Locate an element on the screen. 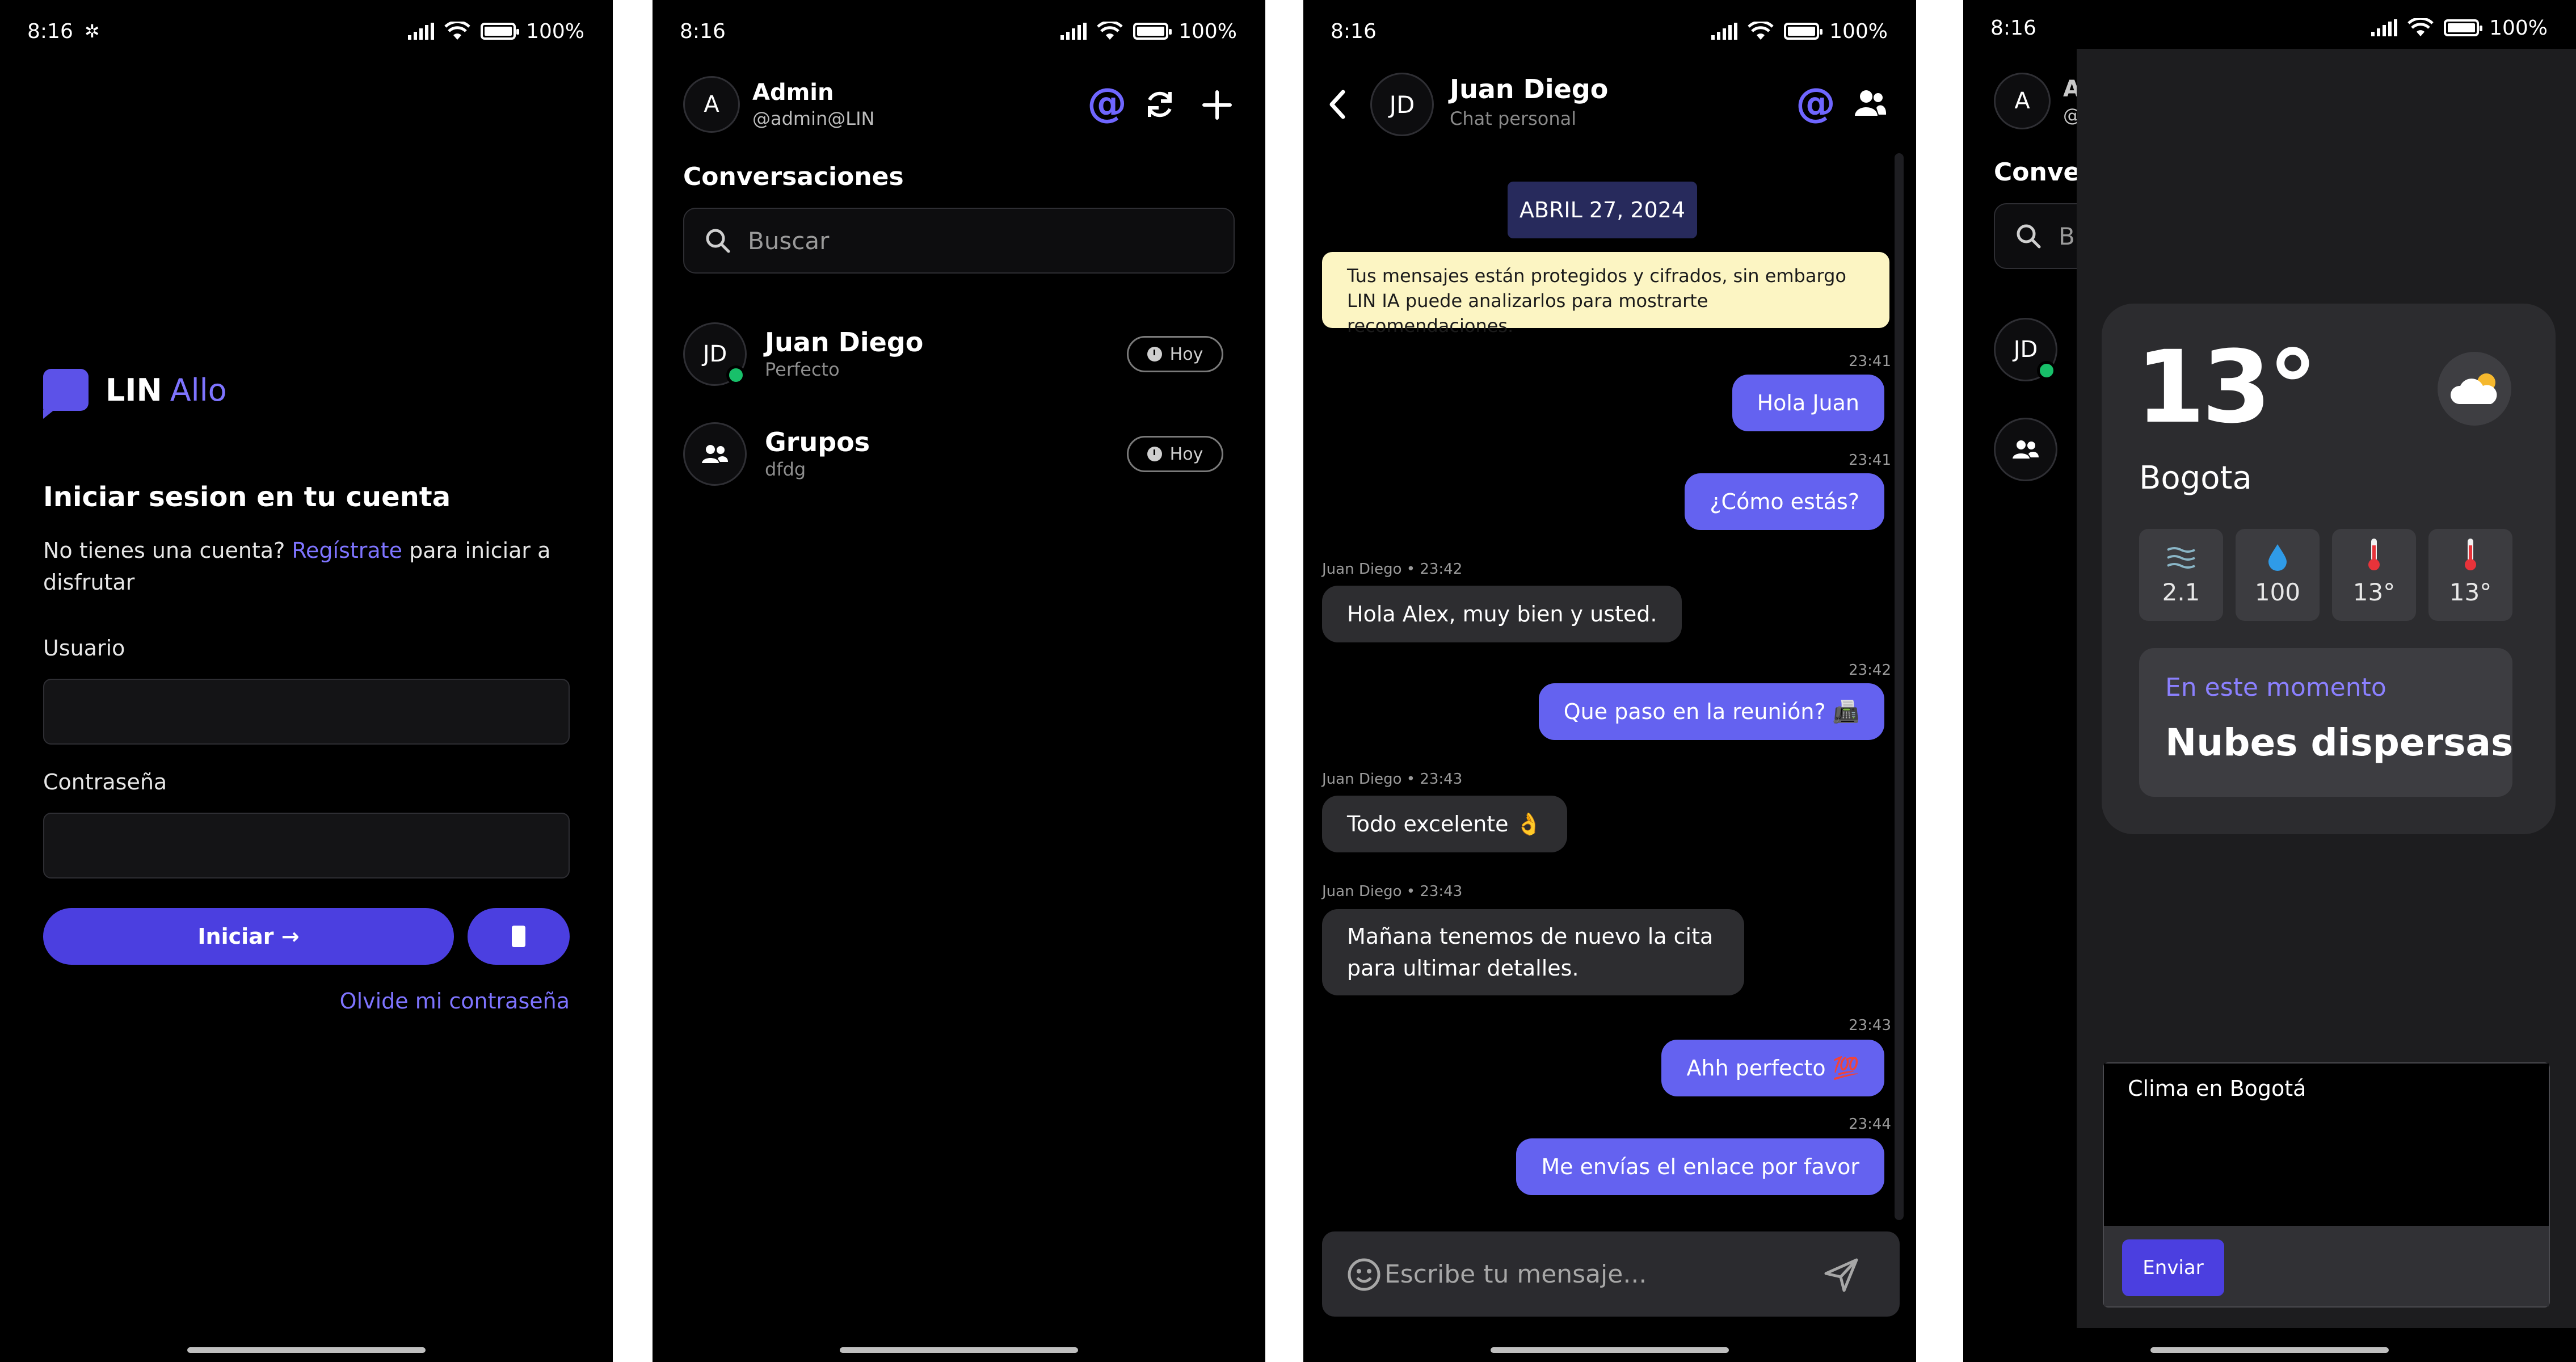  group-icon is located at coordinates (715, 454).